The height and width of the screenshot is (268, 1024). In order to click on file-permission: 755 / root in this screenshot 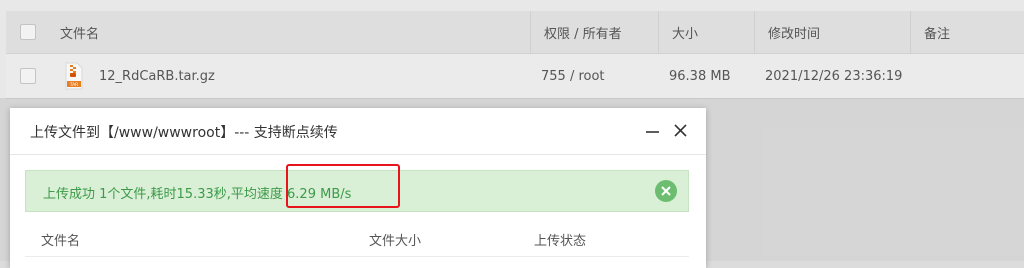, I will do `click(573, 76)`.